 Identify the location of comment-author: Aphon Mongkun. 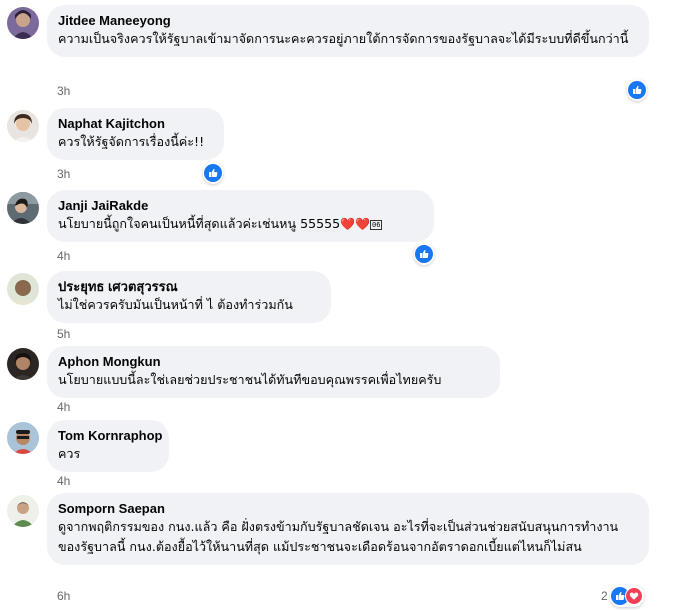
(273, 361).